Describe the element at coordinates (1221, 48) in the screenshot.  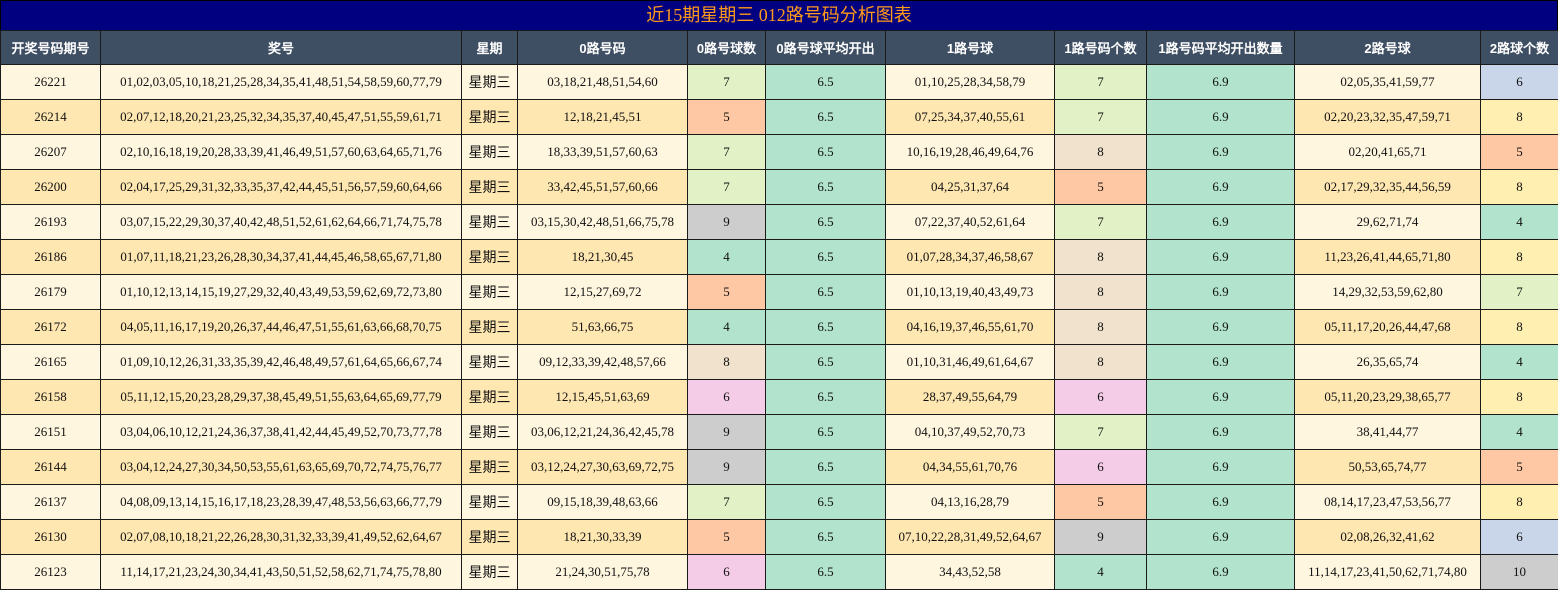
I see `header-one-route-average: 1路号码平均开出数量` at that location.